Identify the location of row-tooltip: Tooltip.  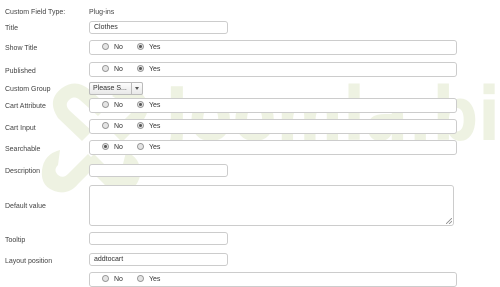
(250, 239).